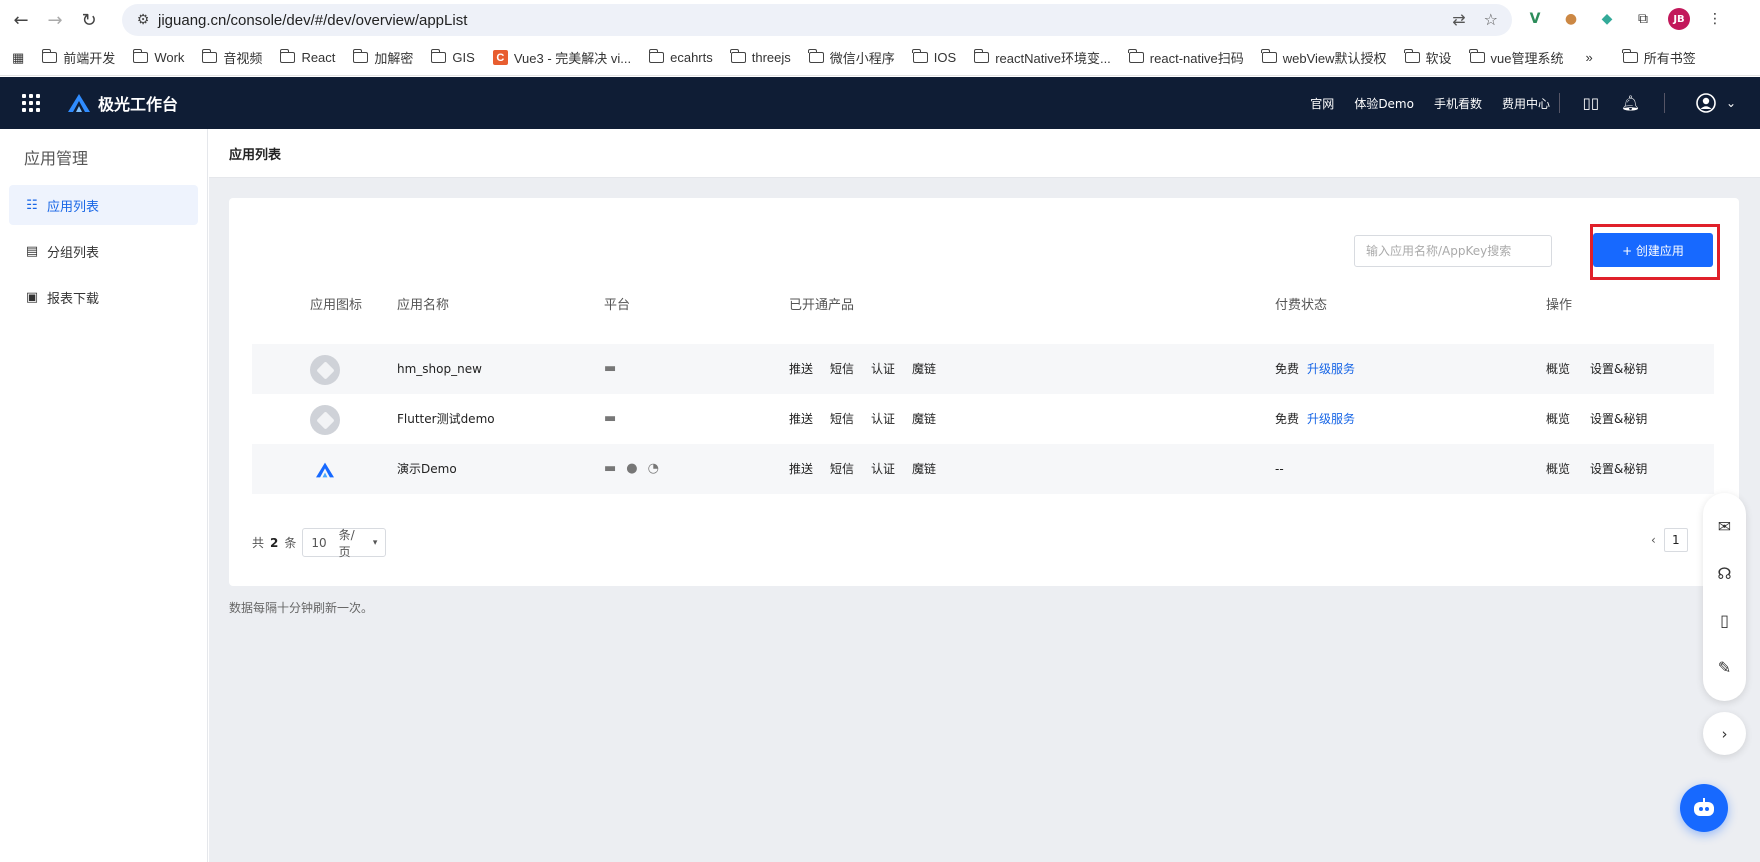  I want to click on bookmark-item: react-native扫码, so click(1186, 57).